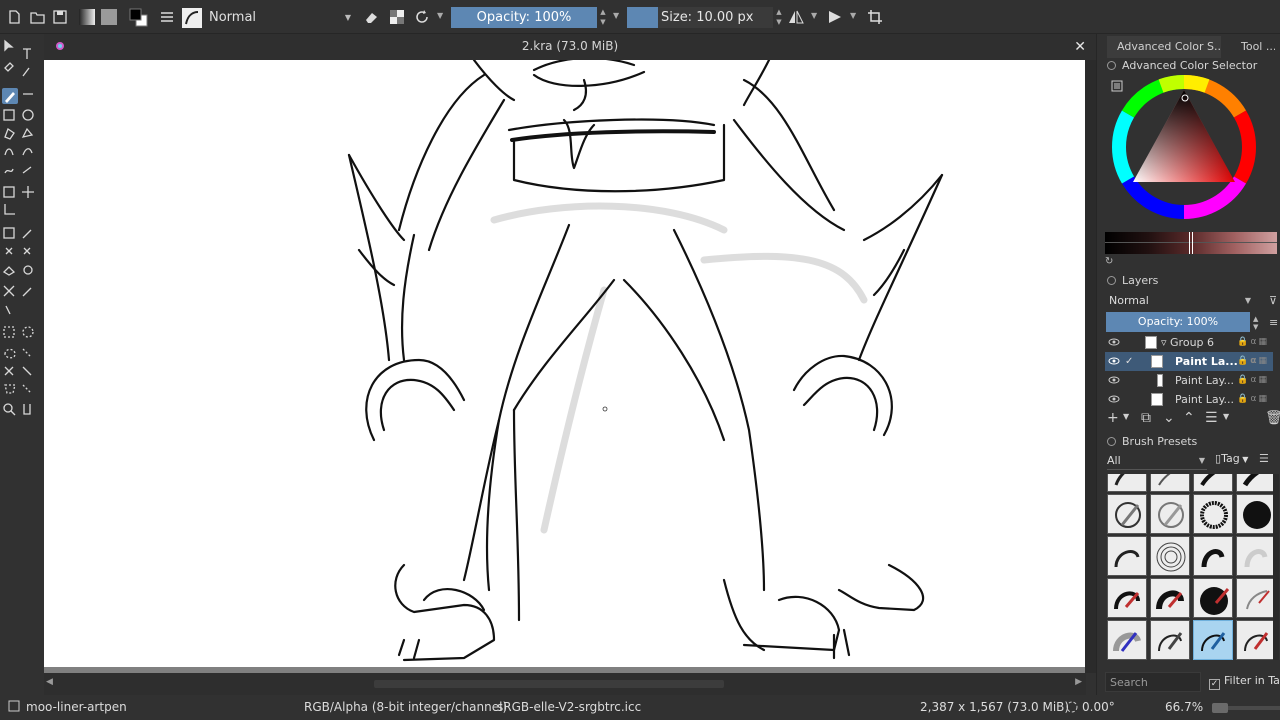  Describe the element at coordinates (779, 17) in the screenshot. I see `size-spinner: ▲ ▼` at that location.